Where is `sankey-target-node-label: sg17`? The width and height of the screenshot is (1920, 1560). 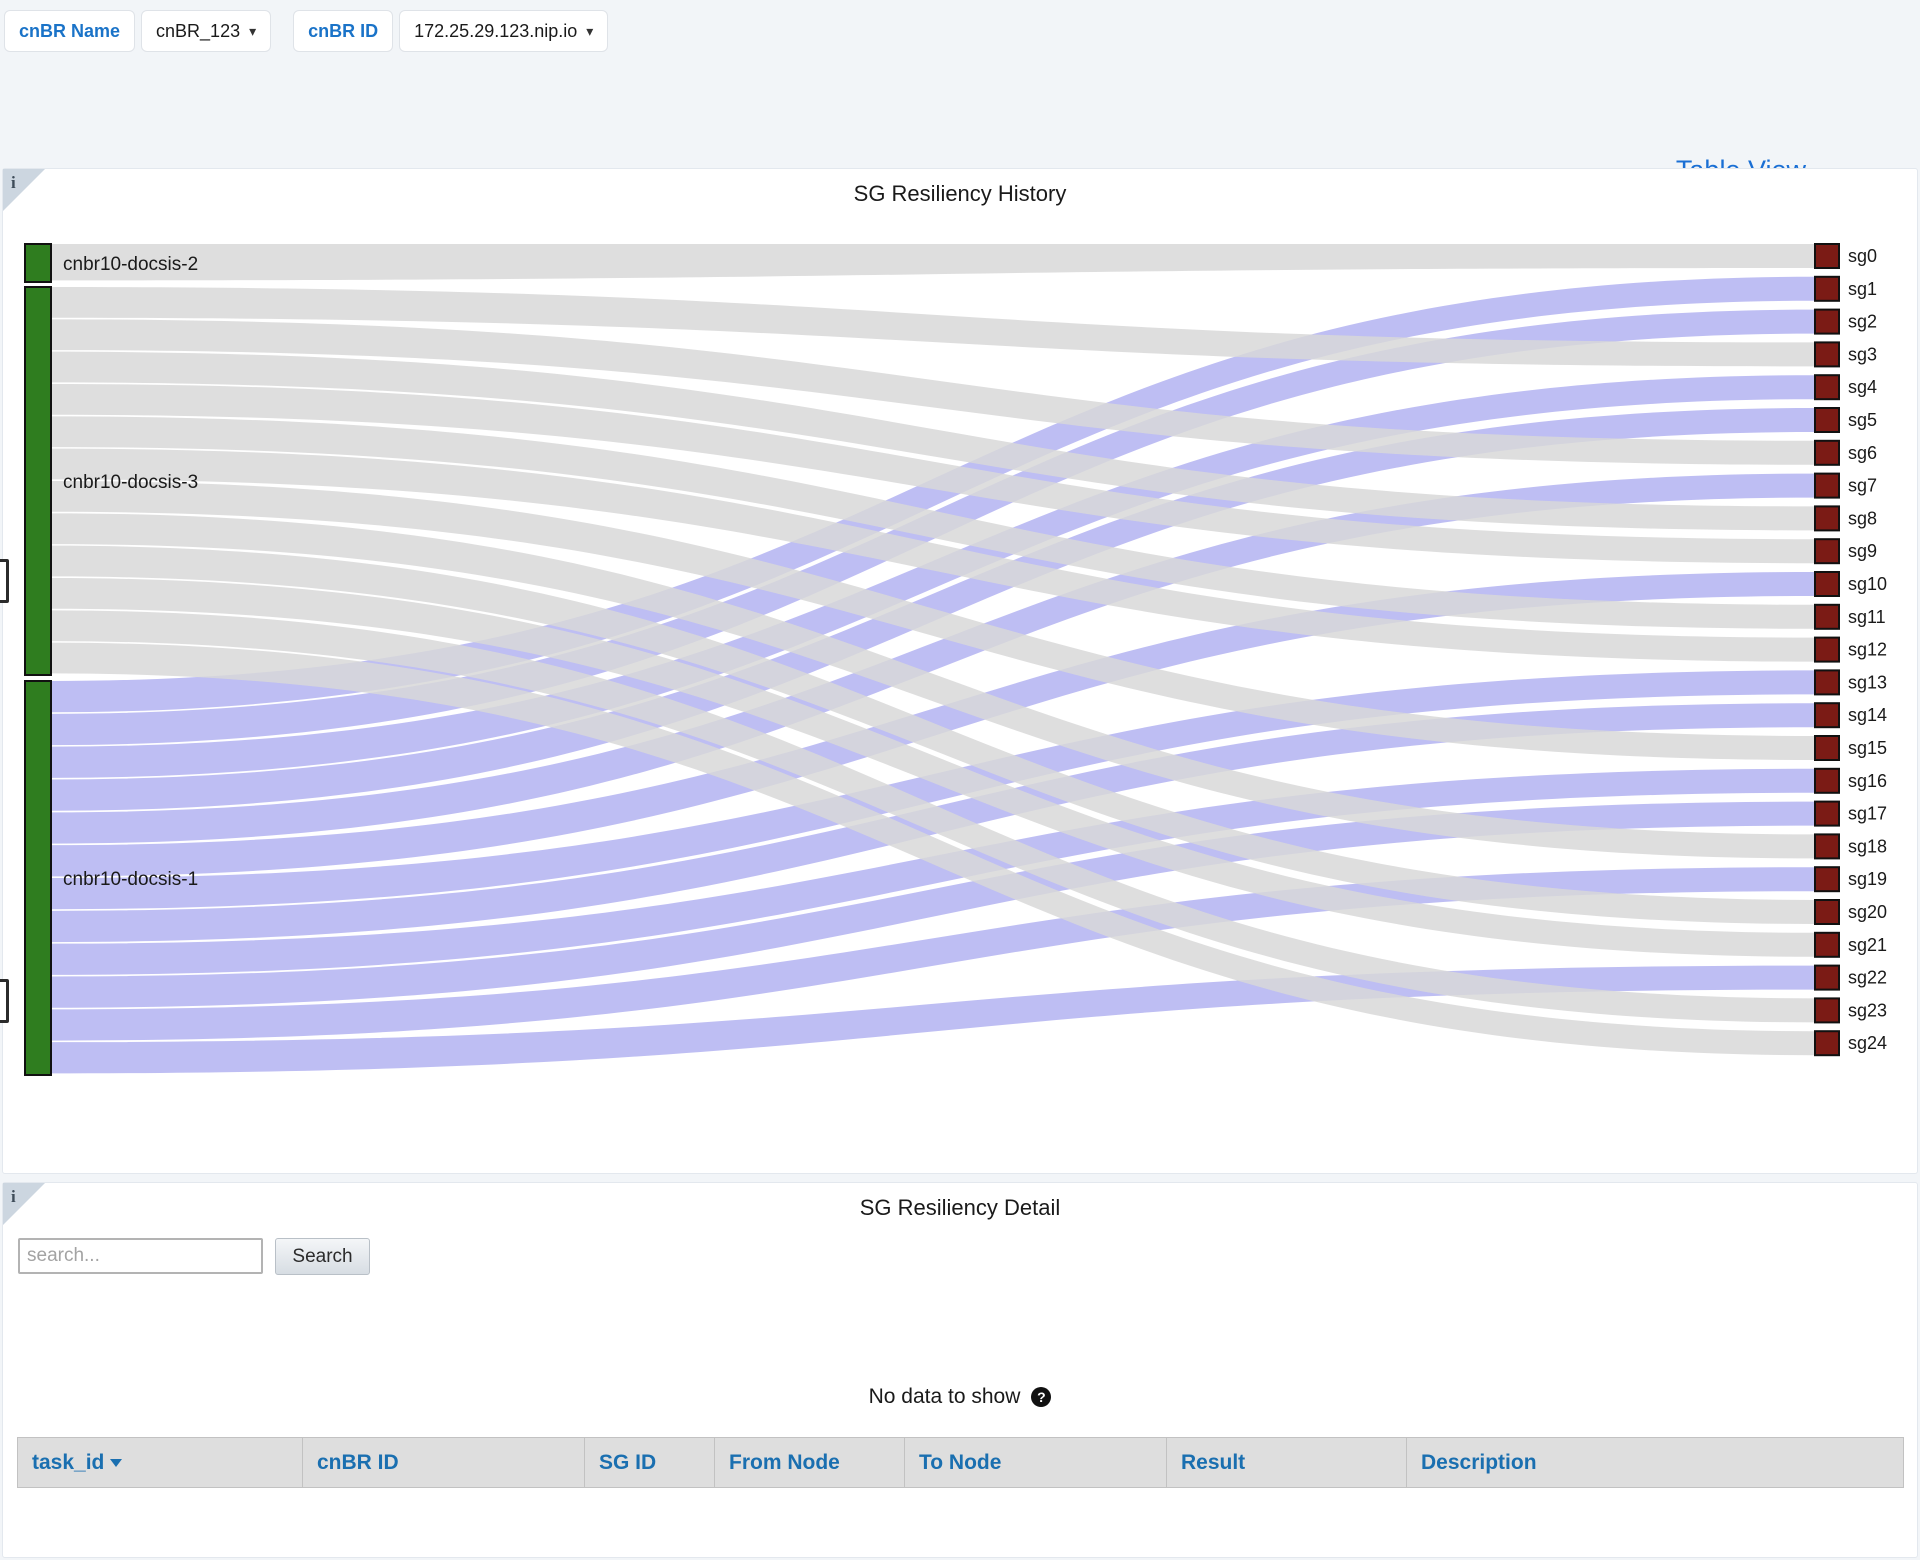 sankey-target-node-label: sg17 is located at coordinates (1867, 814).